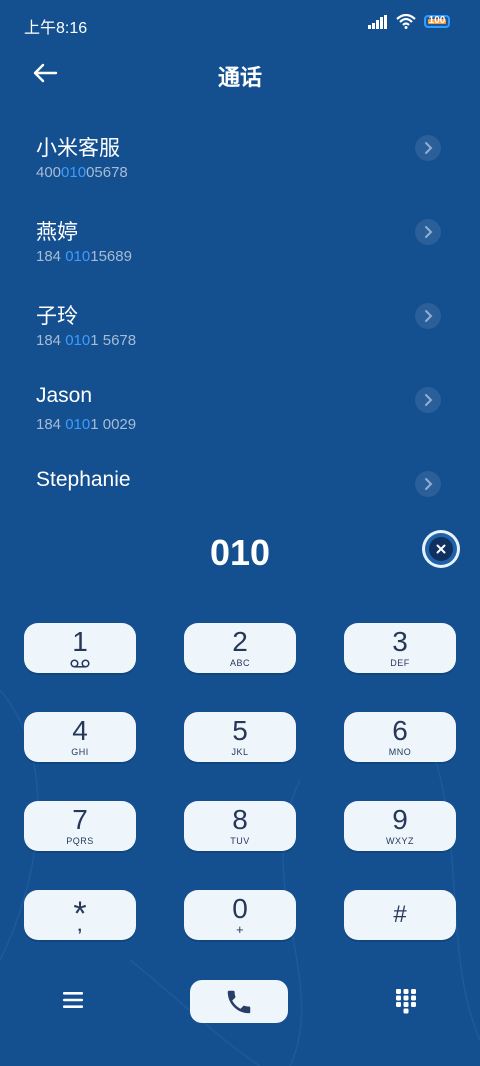 Image resolution: width=480 pixels, height=1066 pixels. I want to click on call-button, so click(239, 1001).